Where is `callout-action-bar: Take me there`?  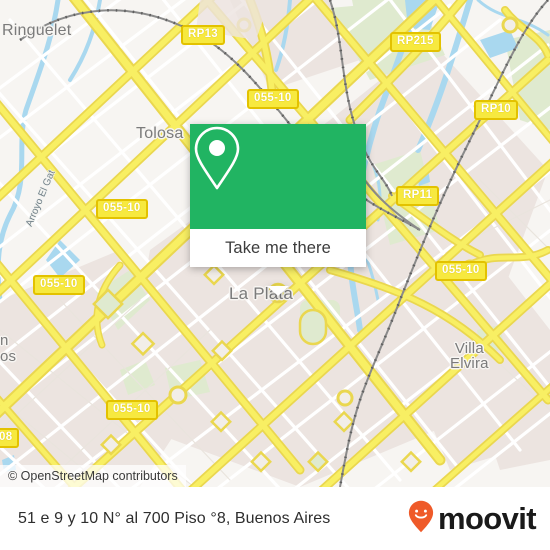 callout-action-bar: Take me there is located at coordinates (278, 248).